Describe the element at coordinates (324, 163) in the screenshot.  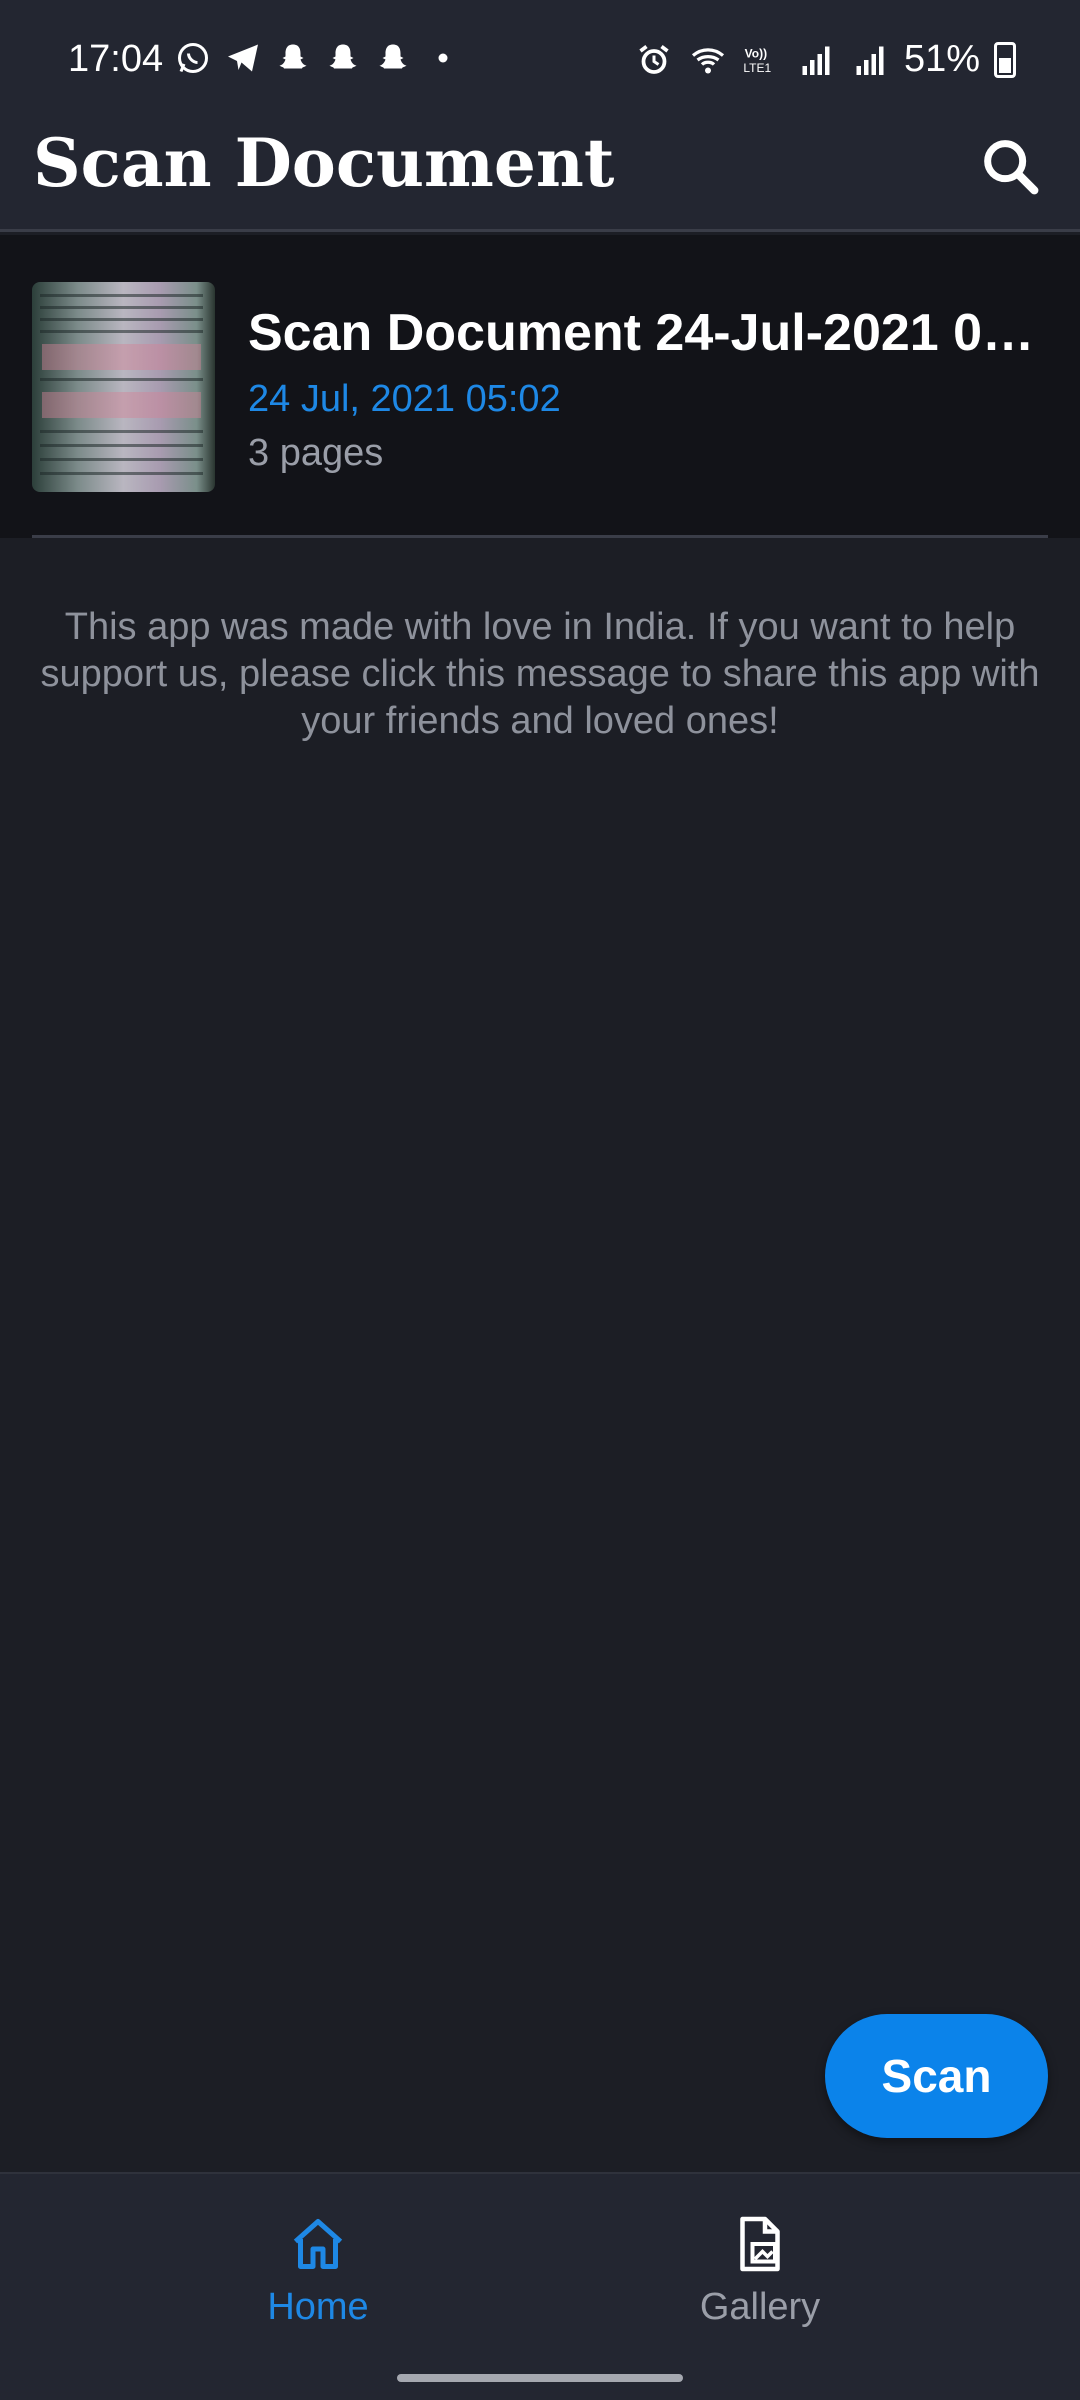
I see `page-title: Scan Document` at that location.